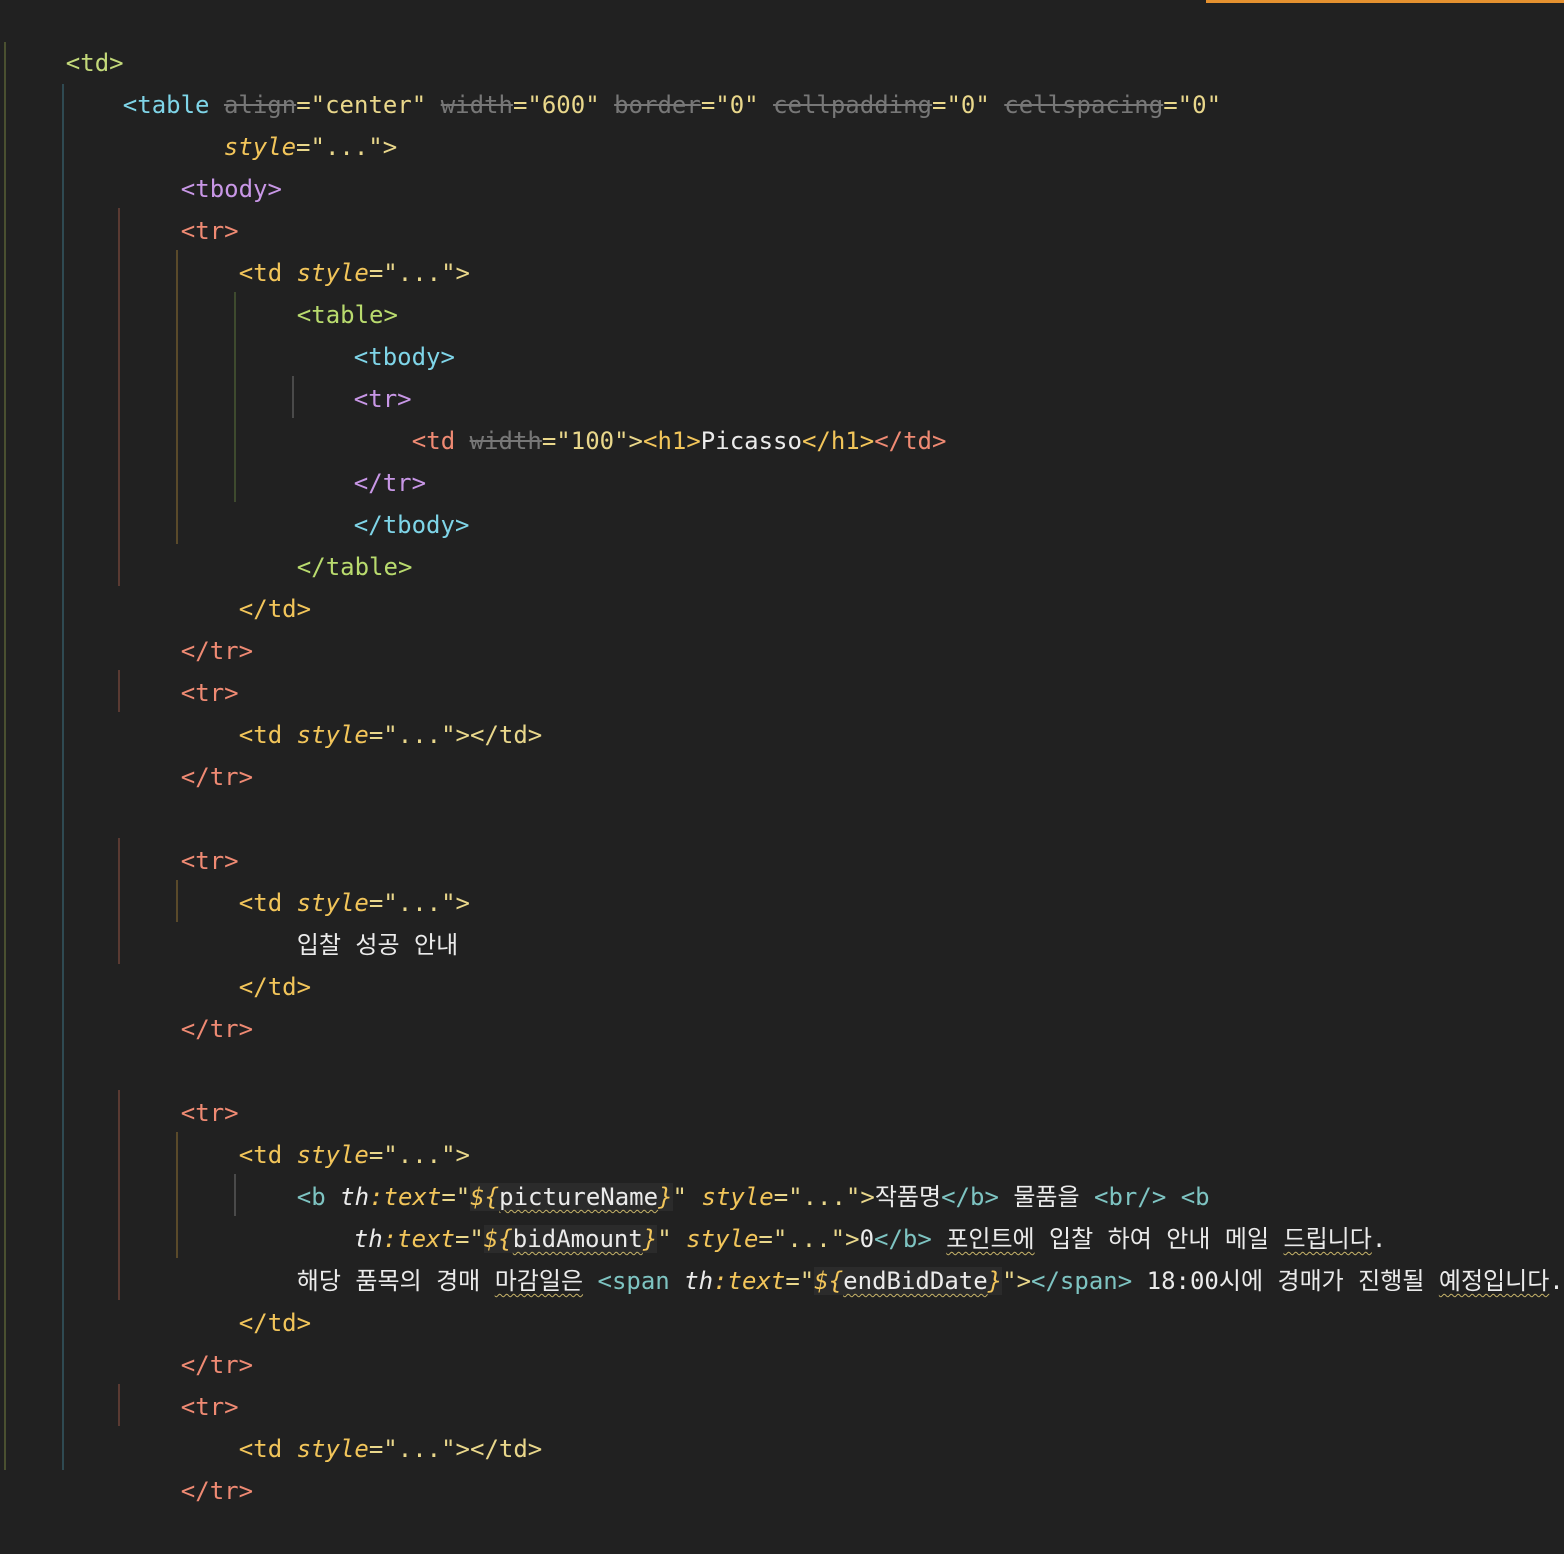 The image size is (1564, 1554). What do you see at coordinates (188, 1340) in the screenshot?
I see `code-line-30: </tr>` at bounding box center [188, 1340].